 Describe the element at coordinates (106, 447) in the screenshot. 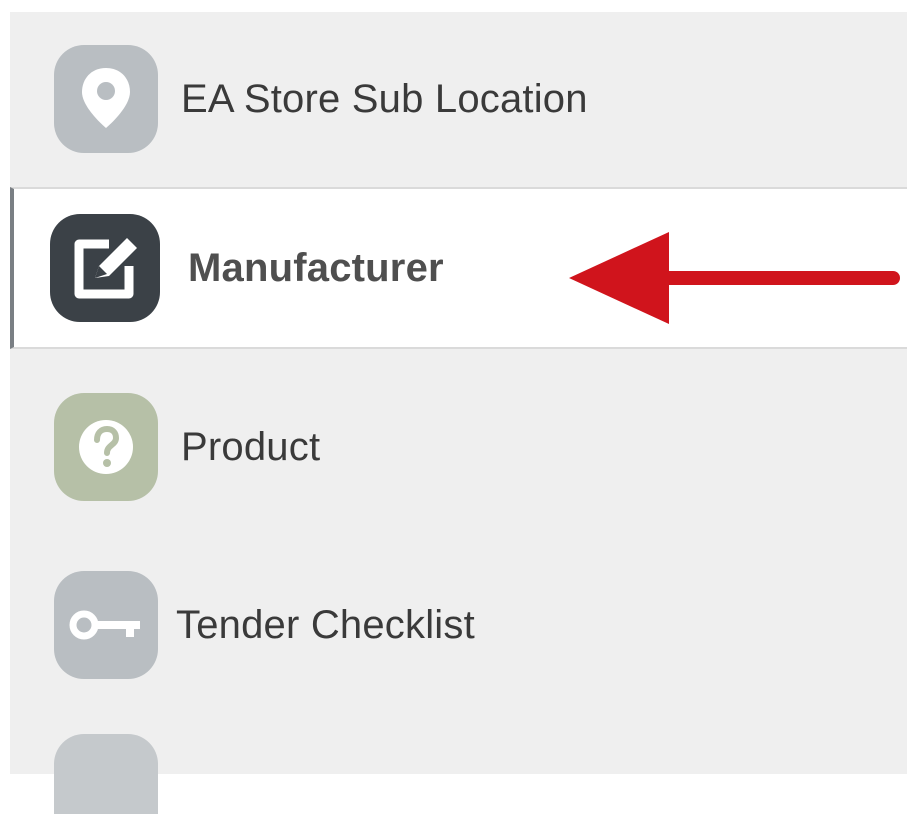

I see `question-icon` at that location.